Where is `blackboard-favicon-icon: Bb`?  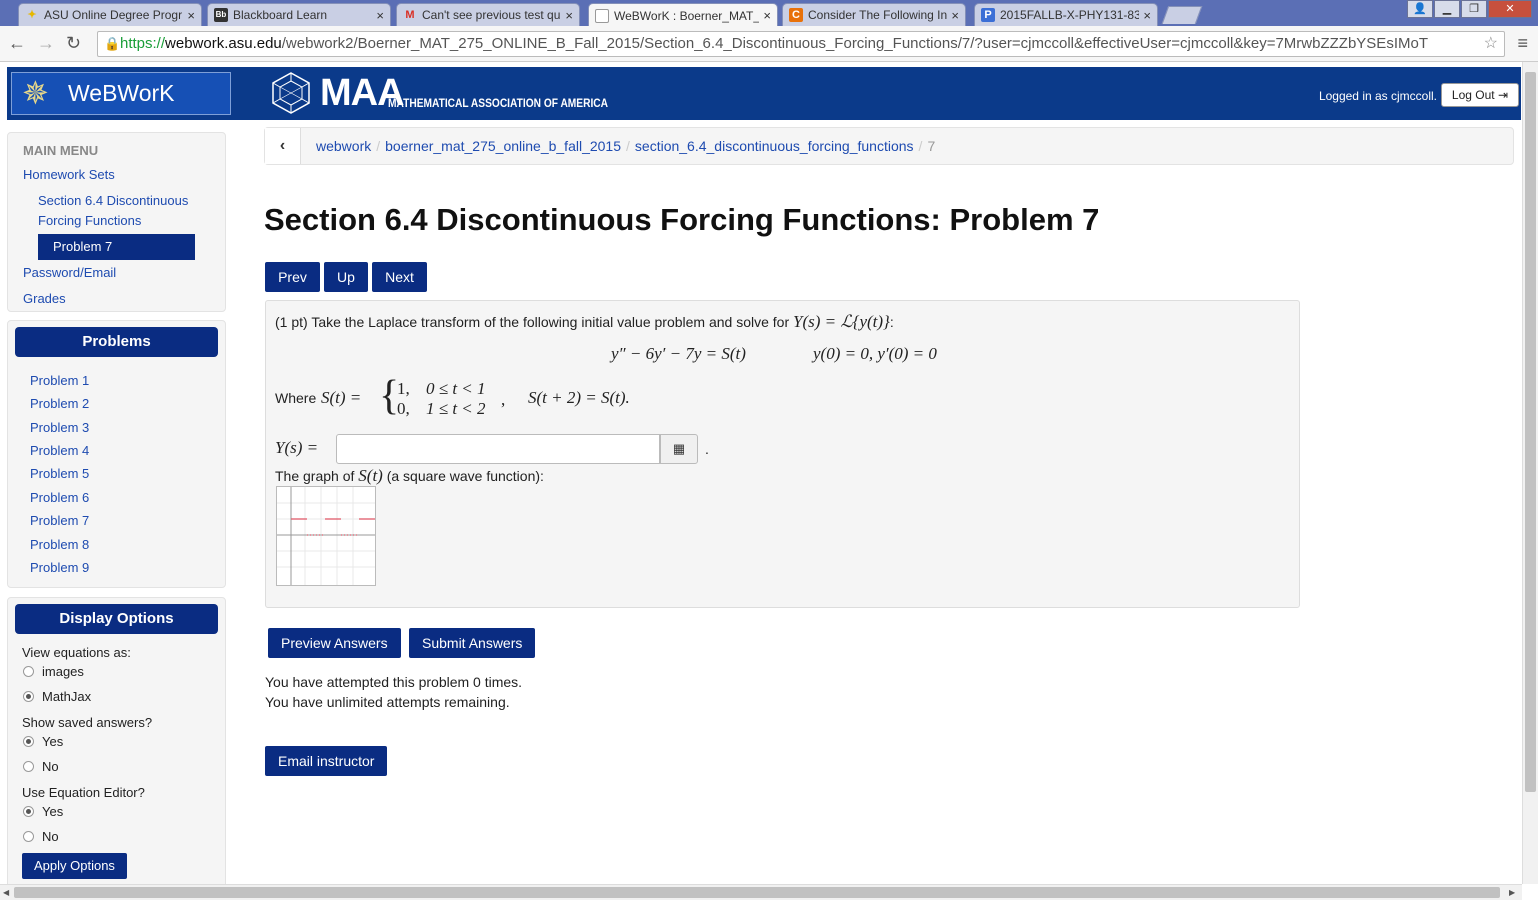 blackboard-favicon-icon: Bb is located at coordinates (221, 15).